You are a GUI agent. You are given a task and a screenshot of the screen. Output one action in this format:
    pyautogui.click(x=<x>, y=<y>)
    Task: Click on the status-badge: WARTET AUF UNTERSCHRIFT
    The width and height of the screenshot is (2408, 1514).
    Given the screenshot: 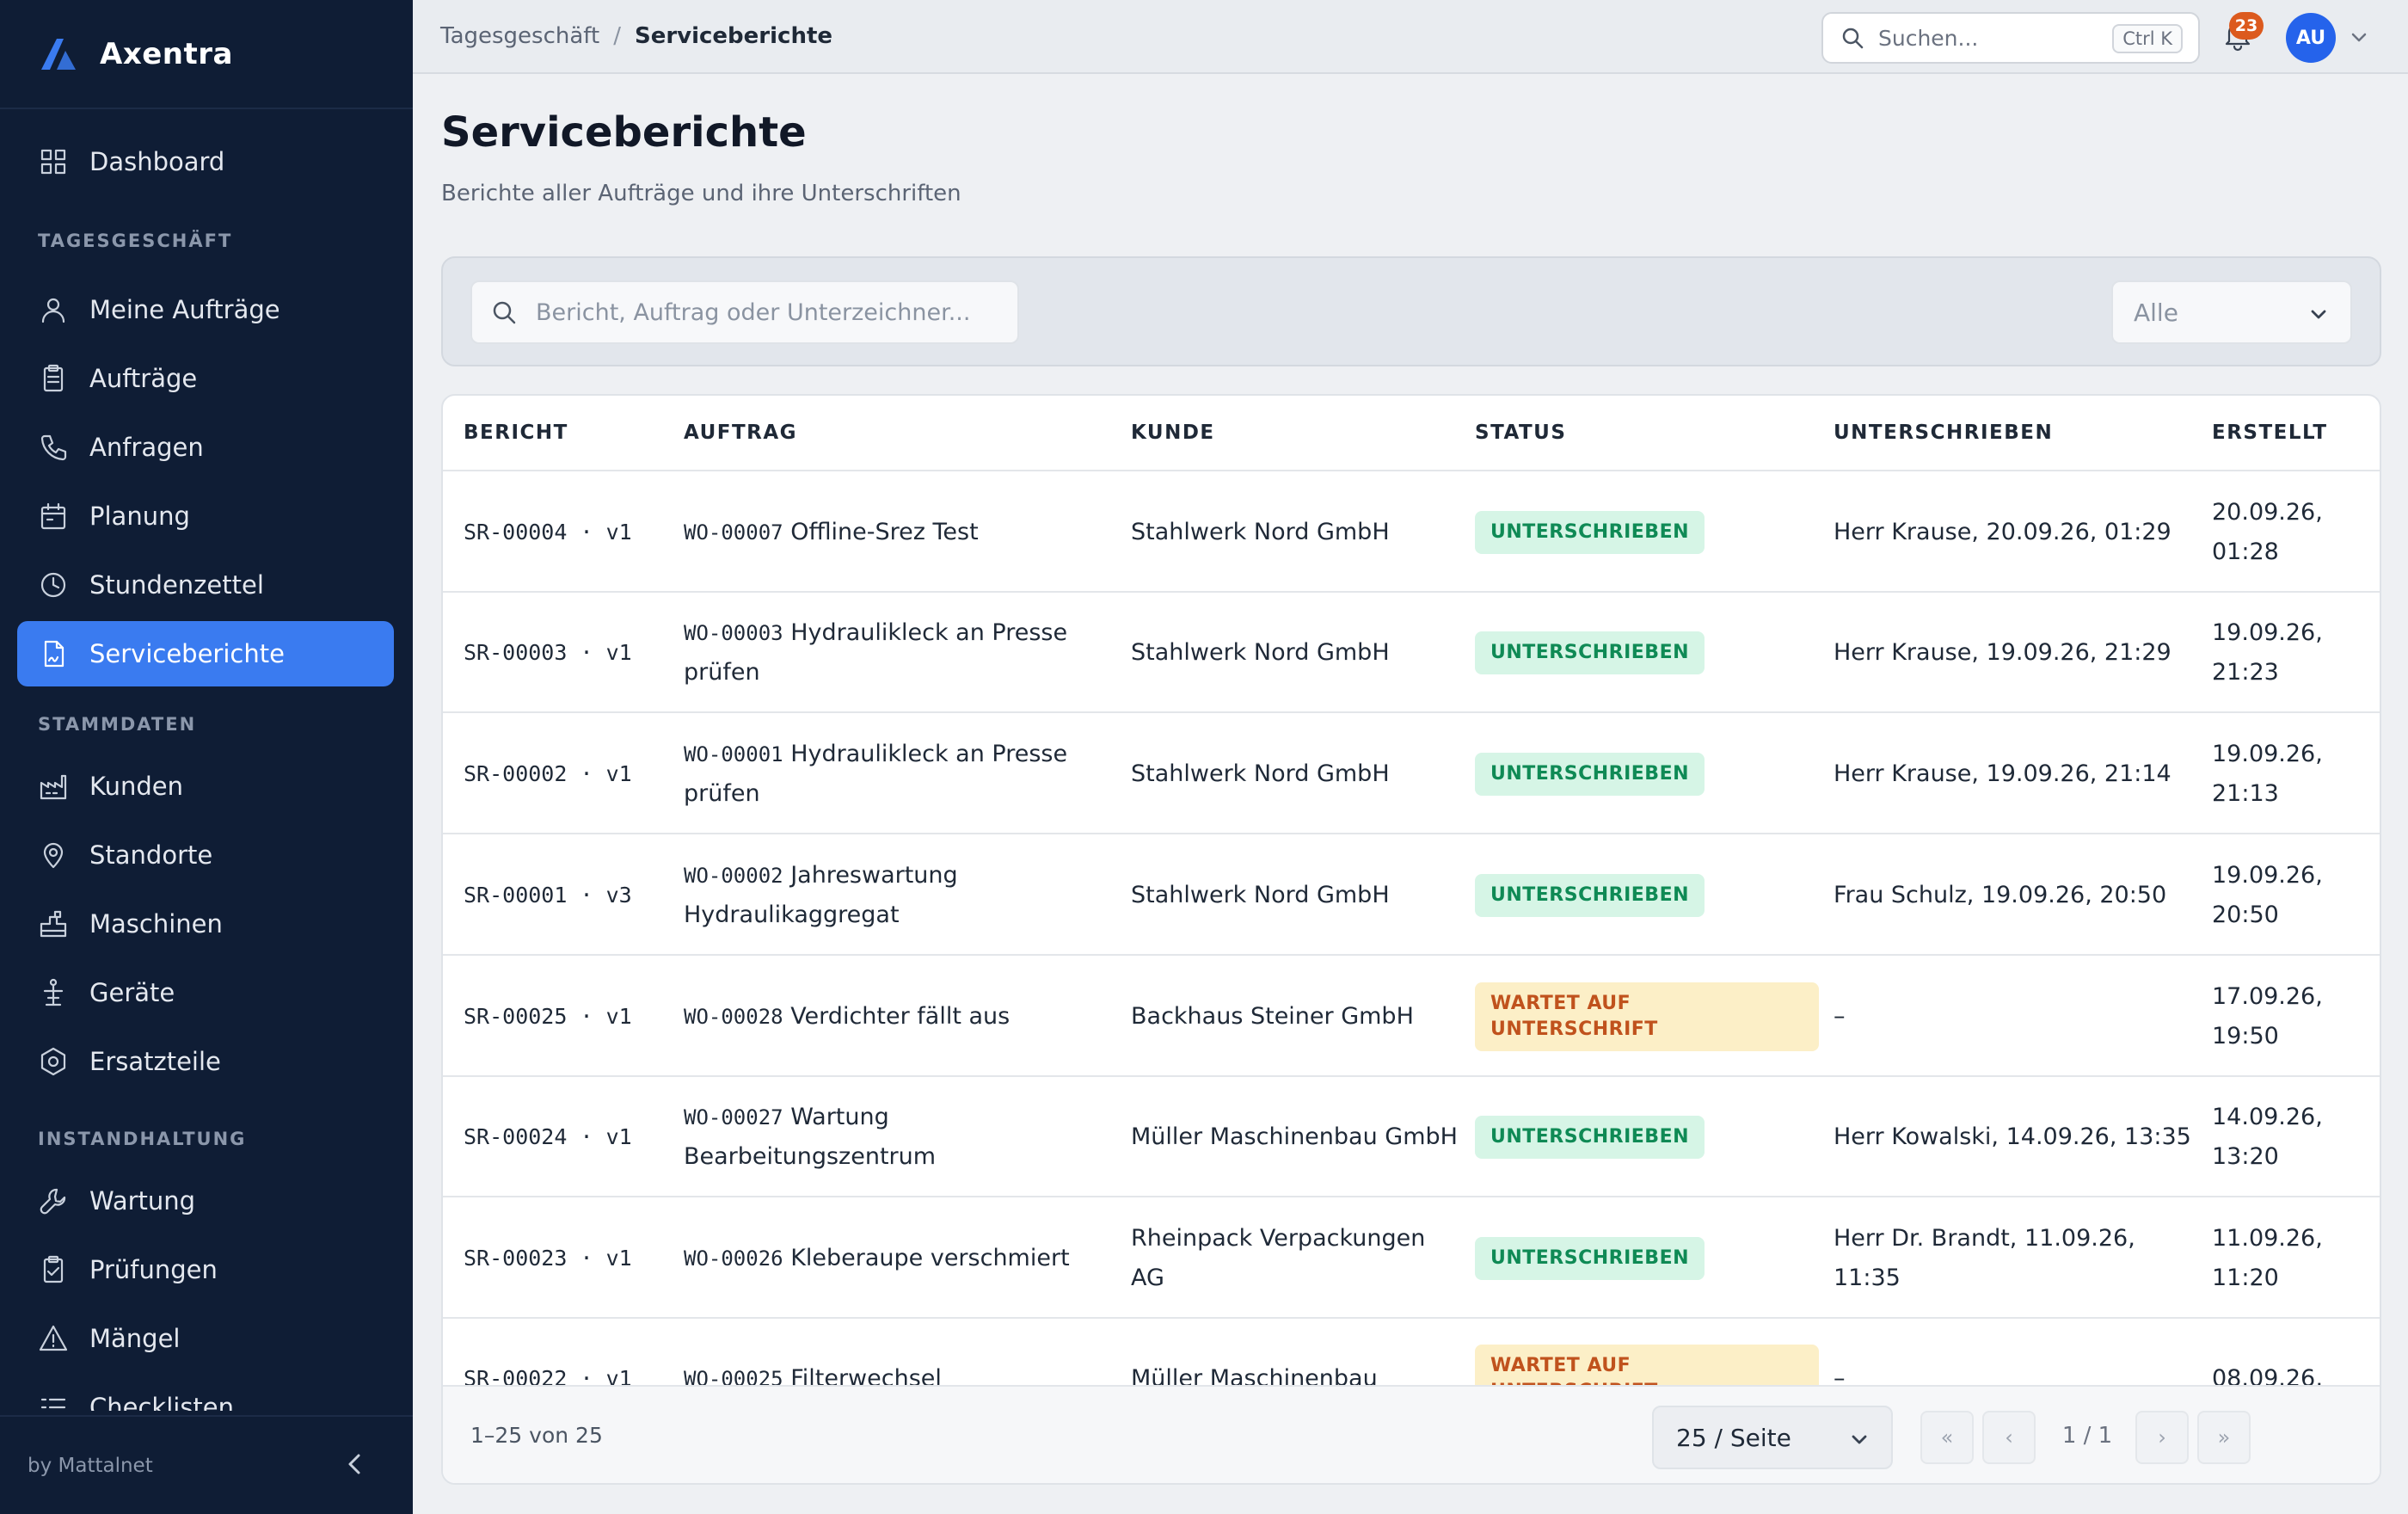 What is the action you would take?
    pyautogui.click(x=1647, y=1366)
    